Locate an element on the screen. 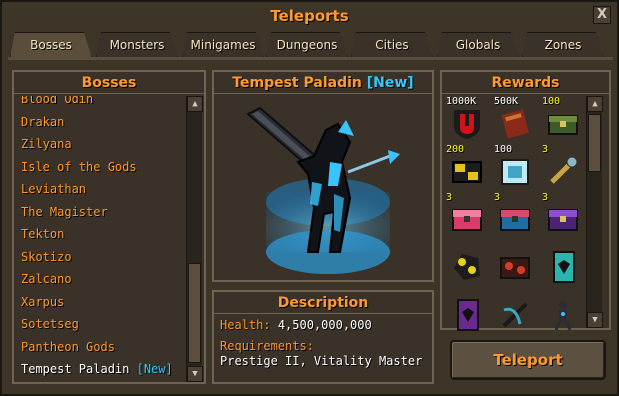 The image size is (619, 396). rewards-scrollbar: ▲ ▼ is located at coordinates (594, 212).